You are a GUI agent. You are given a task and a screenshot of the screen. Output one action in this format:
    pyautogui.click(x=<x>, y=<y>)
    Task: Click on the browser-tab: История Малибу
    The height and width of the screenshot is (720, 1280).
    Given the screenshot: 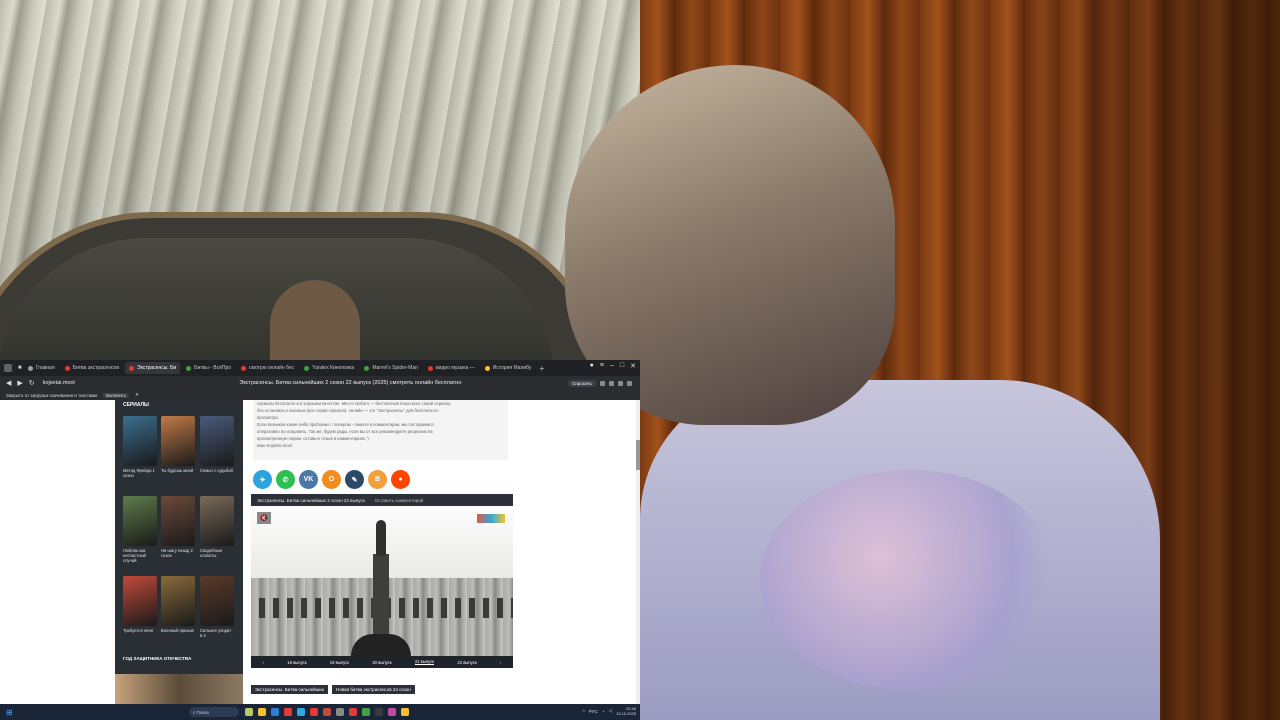 What is the action you would take?
    pyautogui.click(x=508, y=368)
    